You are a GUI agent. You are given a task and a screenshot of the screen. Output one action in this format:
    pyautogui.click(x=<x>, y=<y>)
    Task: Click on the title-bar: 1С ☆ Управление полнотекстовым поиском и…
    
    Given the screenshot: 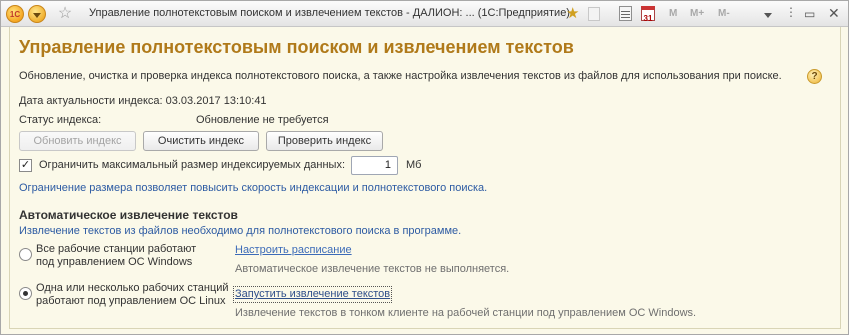 What is the action you would take?
    pyautogui.click(x=424, y=14)
    